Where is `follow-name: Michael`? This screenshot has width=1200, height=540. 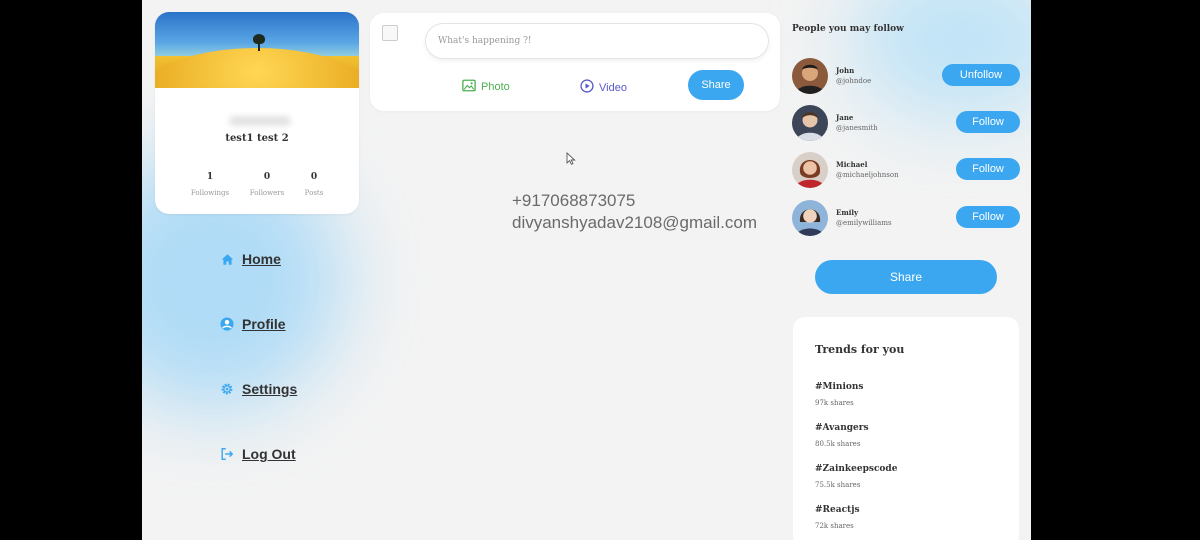
follow-name: Michael is located at coordinates (852, 164).